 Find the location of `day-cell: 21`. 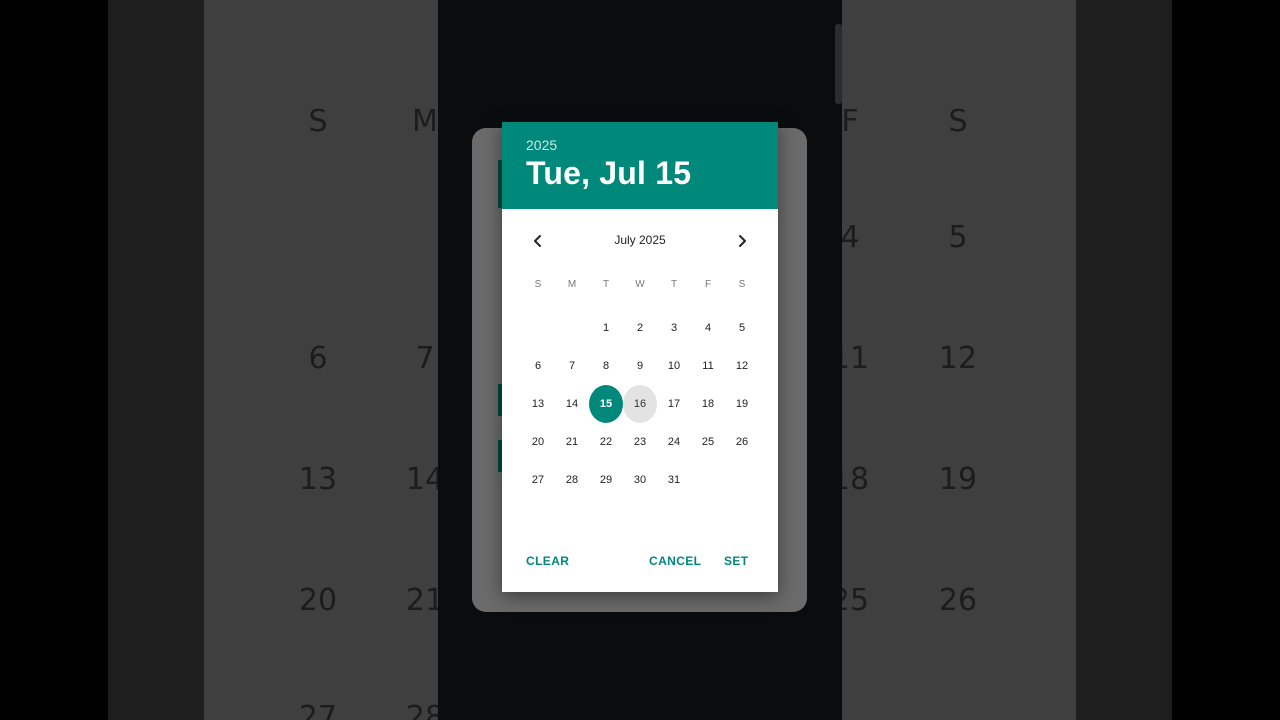

day-cell: 21 is located at coordinates (572, 442).